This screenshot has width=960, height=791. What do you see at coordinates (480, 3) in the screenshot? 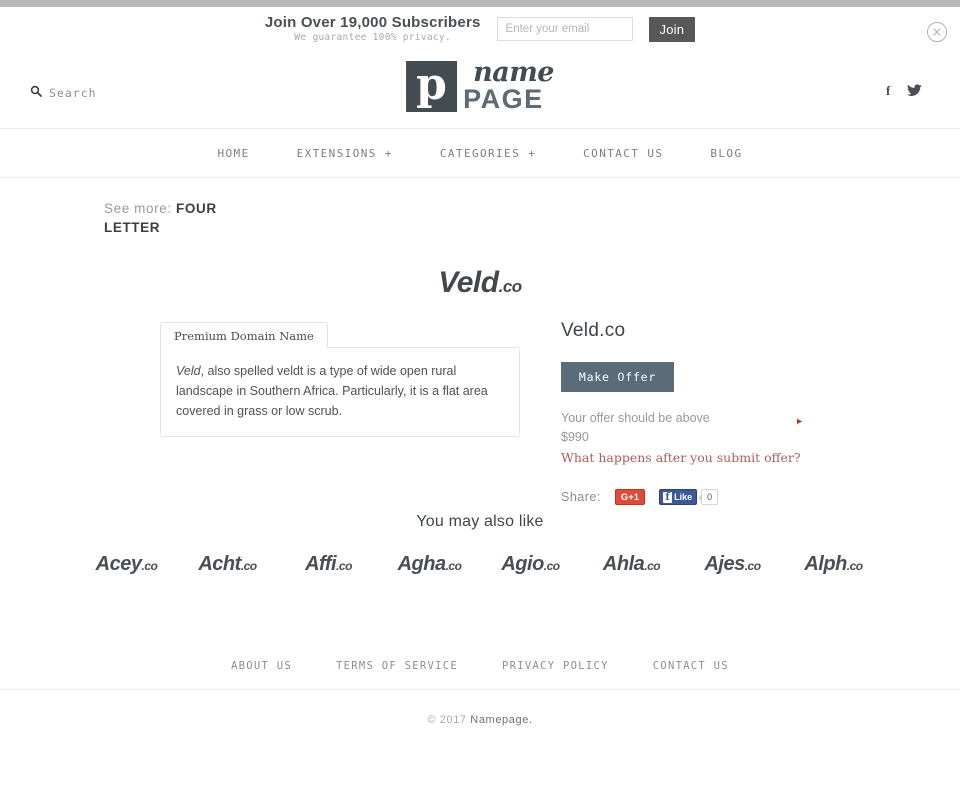
I see `top-gray-bar` at bounding box center [480, 3].